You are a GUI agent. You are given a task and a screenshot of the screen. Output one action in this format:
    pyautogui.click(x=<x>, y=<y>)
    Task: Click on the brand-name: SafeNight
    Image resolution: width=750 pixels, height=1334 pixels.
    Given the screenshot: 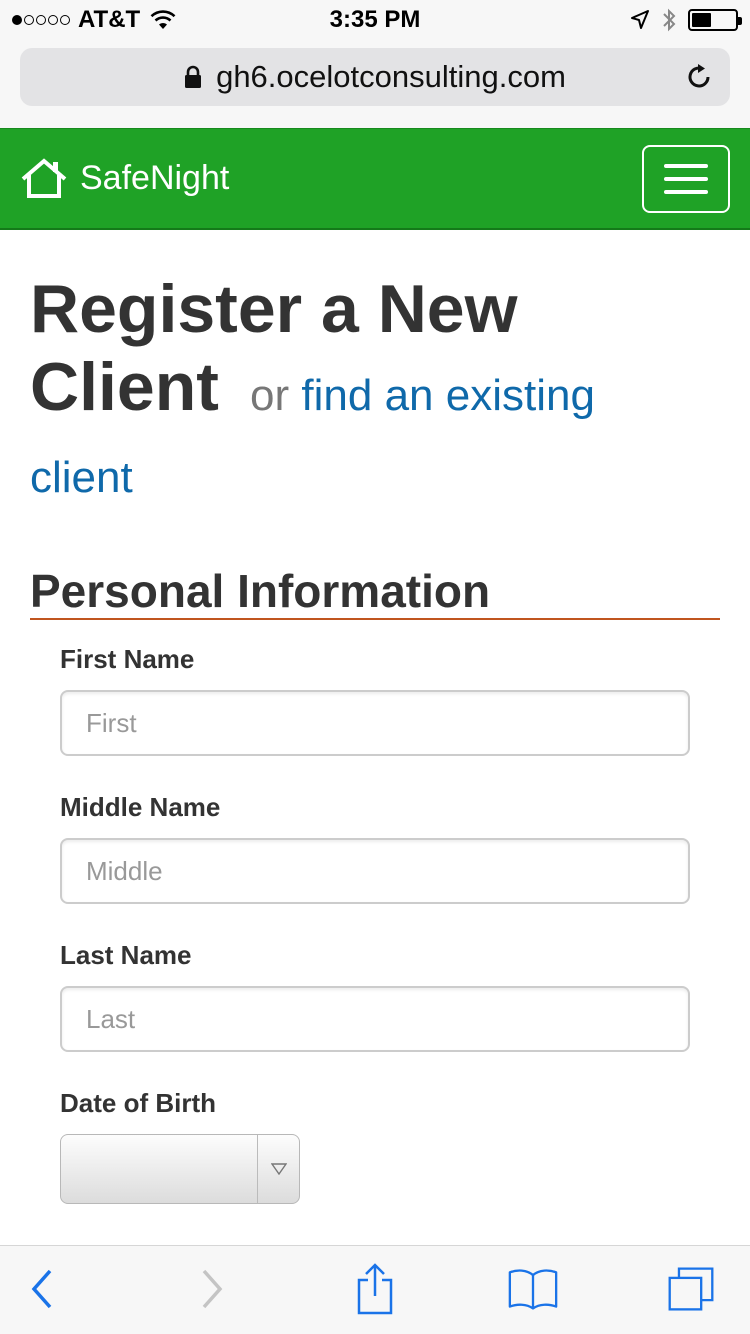 What is the action you would take?
    pyautogui.click(x=154, y=178)
    